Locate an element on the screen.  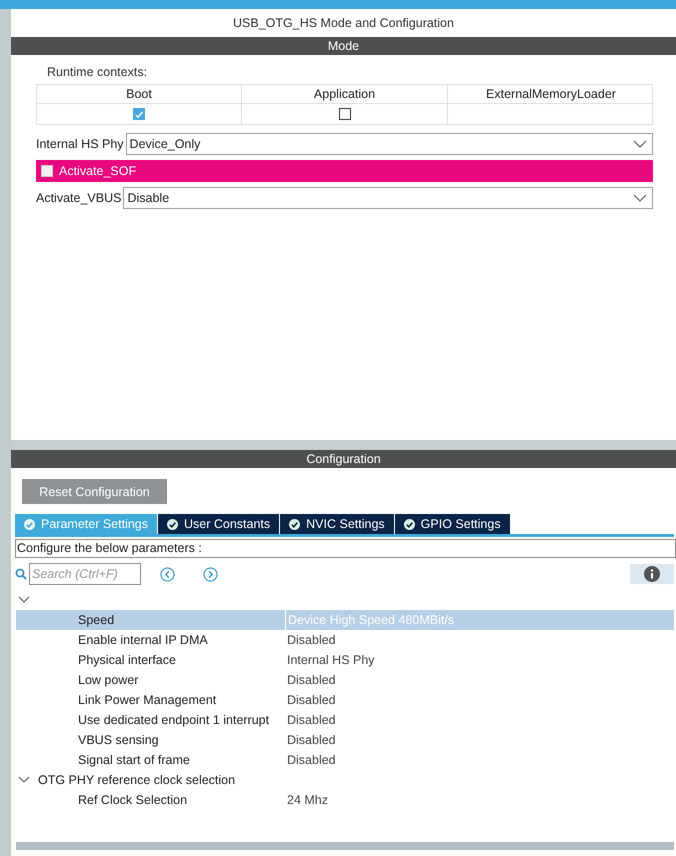
parameter-row: Use dedicated endpoint 1 interrupt Disabled is located at coordinates (345, 720).